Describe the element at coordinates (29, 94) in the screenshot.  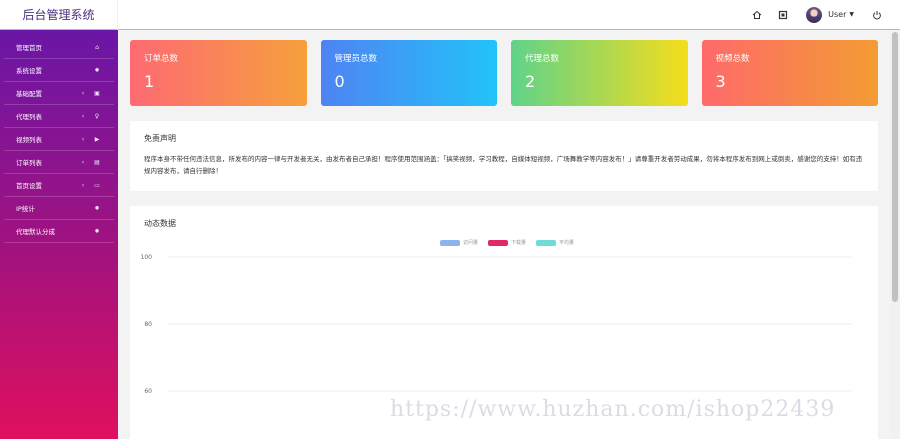
I see `sidebar-item-label: 基础配置` at that location.